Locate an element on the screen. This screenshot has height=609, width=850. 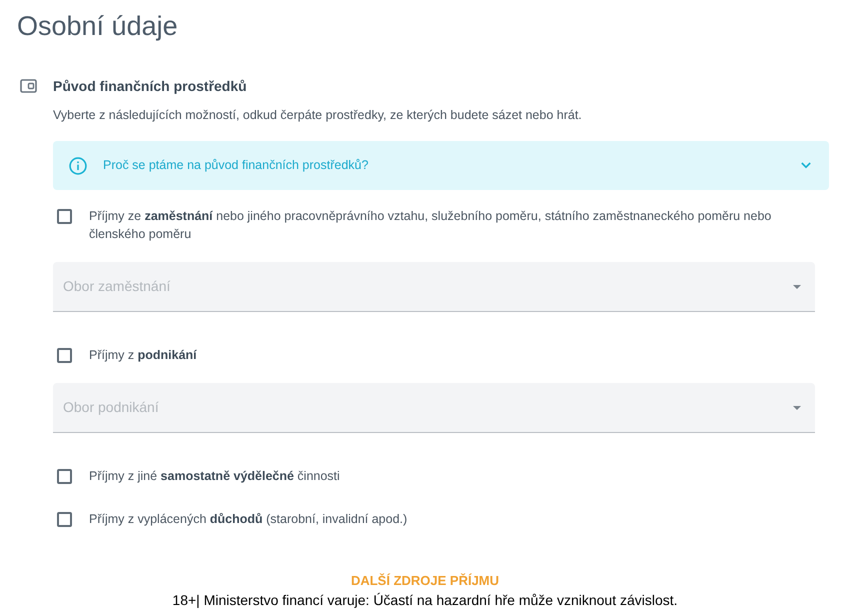
checkbox-label: Příjmy z jiné samostatně výdělečné činnosti is located at coordinates (215, 476).